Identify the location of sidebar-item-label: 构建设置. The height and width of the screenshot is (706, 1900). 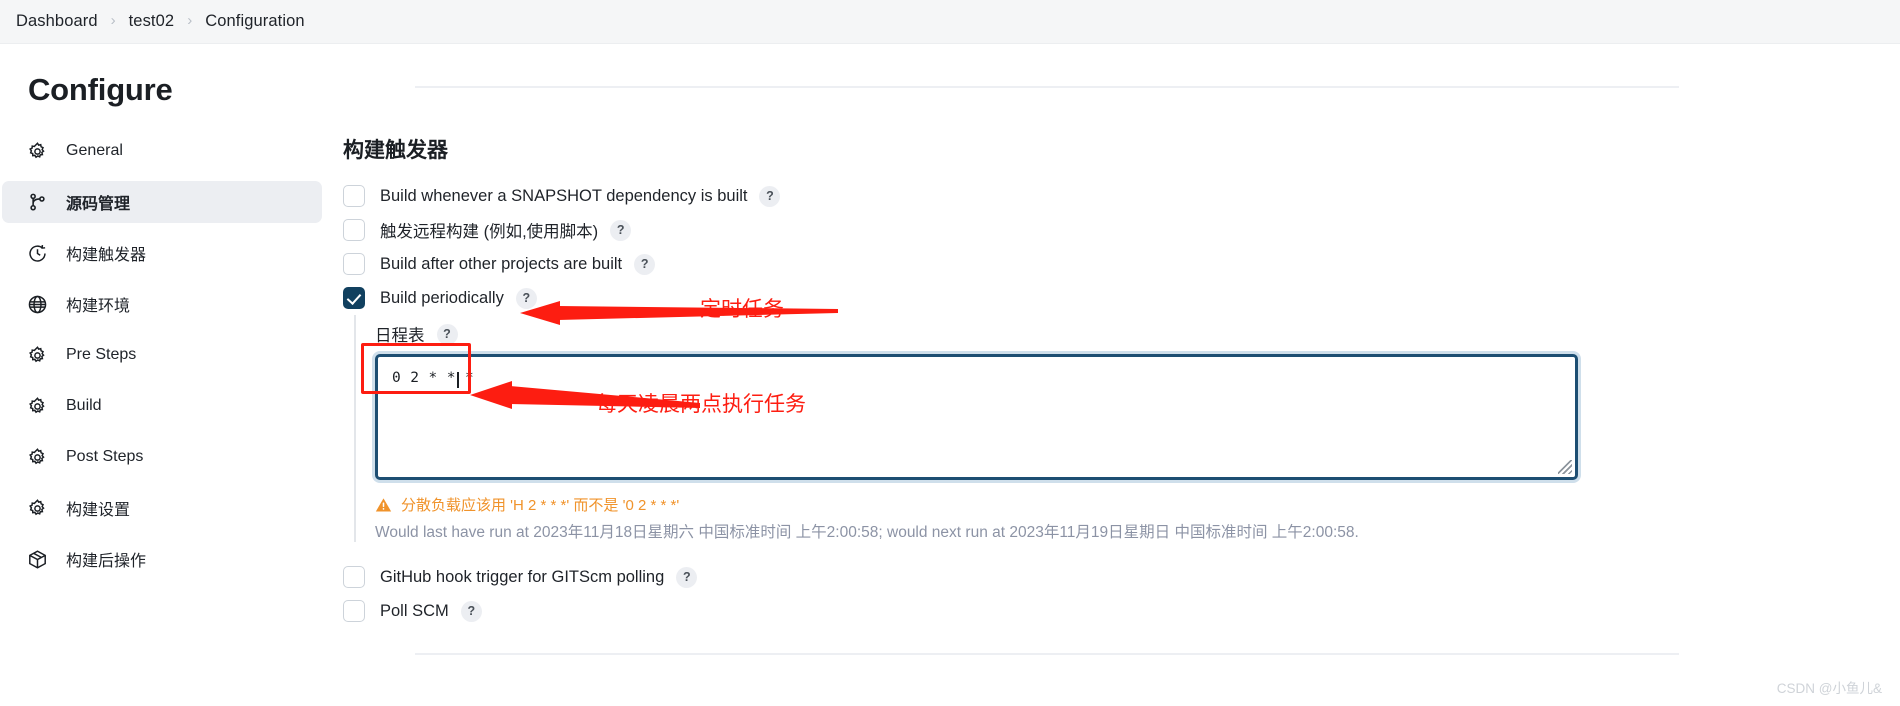
(98, 510).